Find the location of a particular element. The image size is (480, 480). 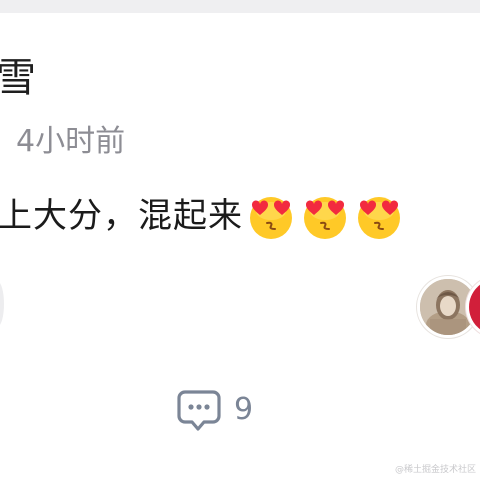

post-timestamp: 4小时前 is located at coordinates (71, 141).